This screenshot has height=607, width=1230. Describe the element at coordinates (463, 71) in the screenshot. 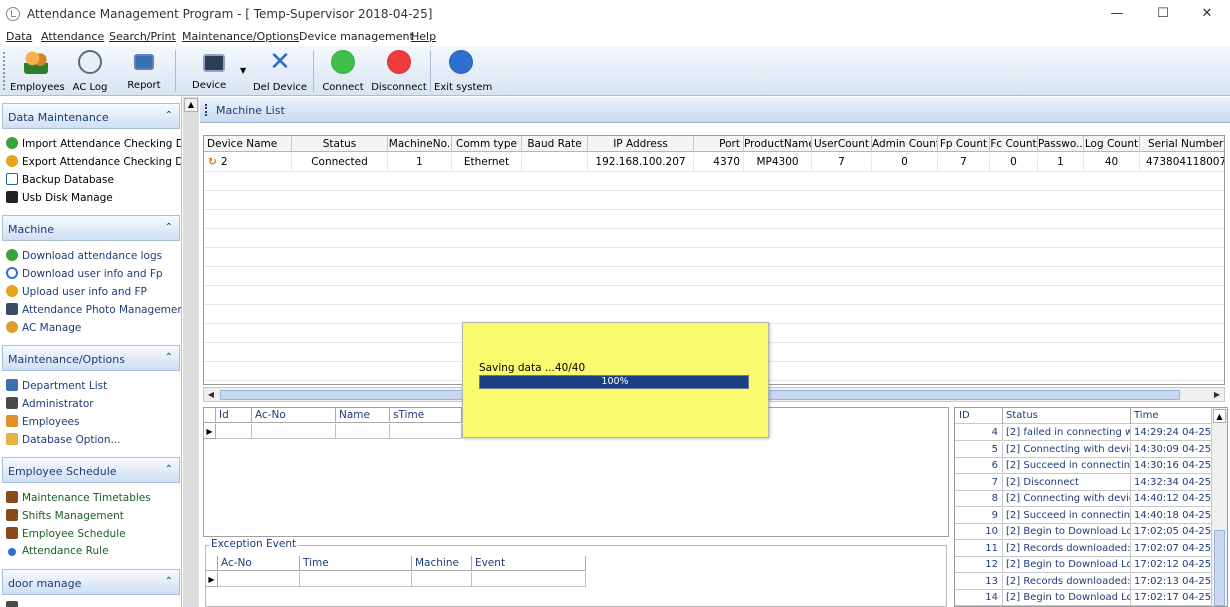

I see `exit-system-button: Exit system` at that location.